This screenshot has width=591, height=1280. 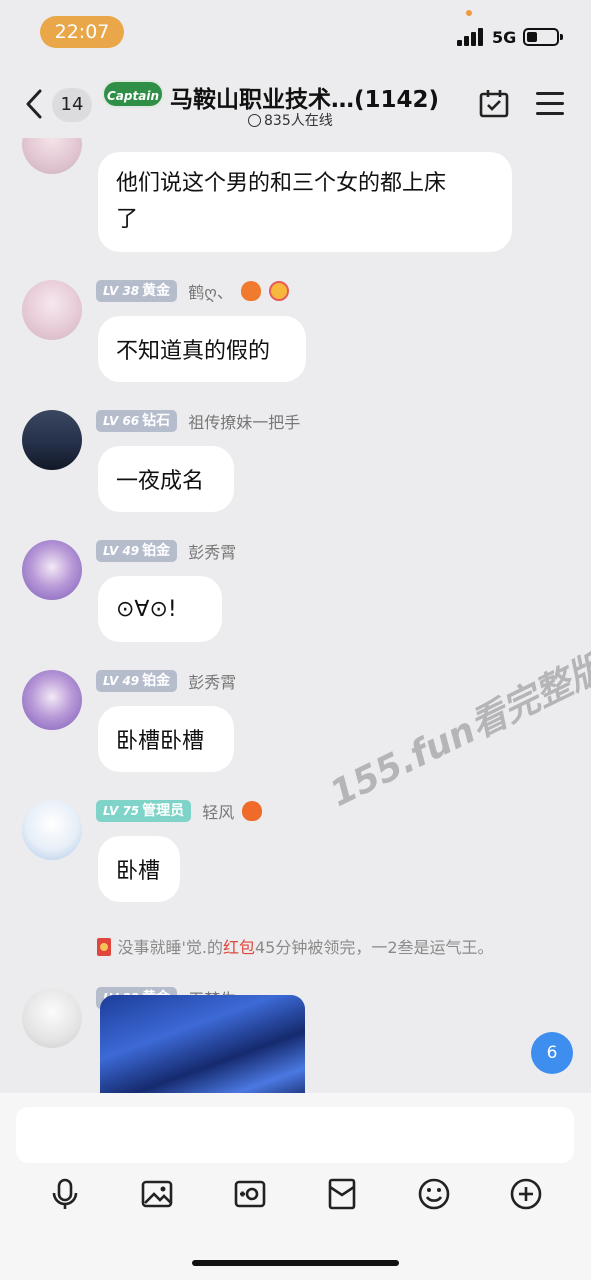 I want to click on message-text: 卧槽卧槽, so click(x=160, y=741).